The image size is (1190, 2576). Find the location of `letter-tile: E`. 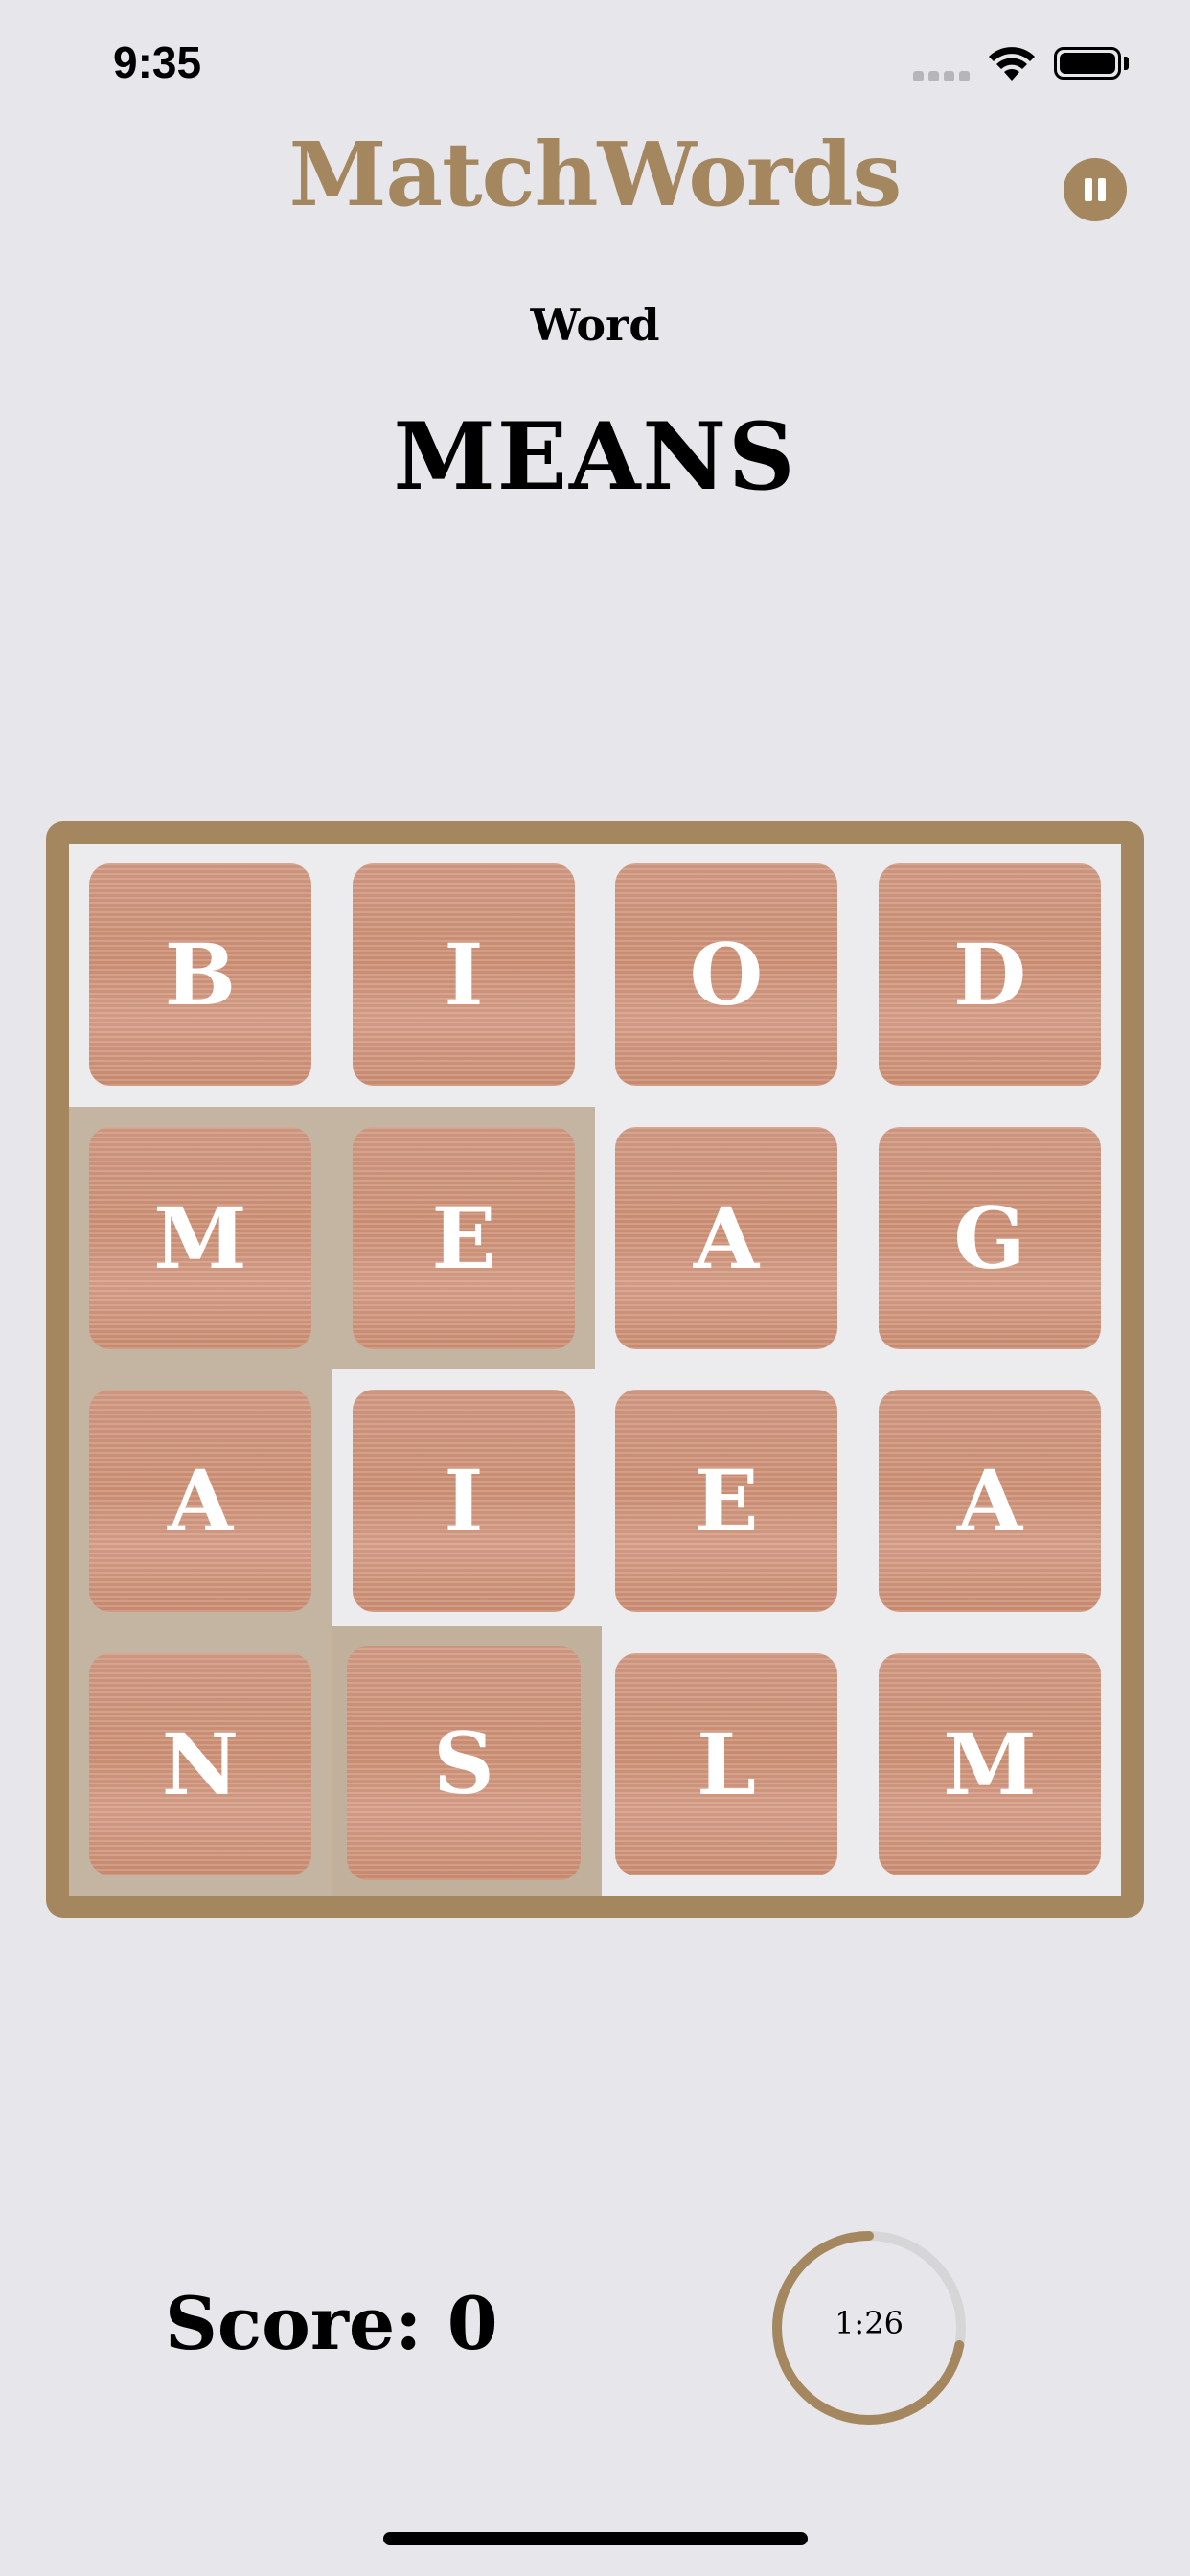

letter-tile: E is located at coordinates (726, 1501).